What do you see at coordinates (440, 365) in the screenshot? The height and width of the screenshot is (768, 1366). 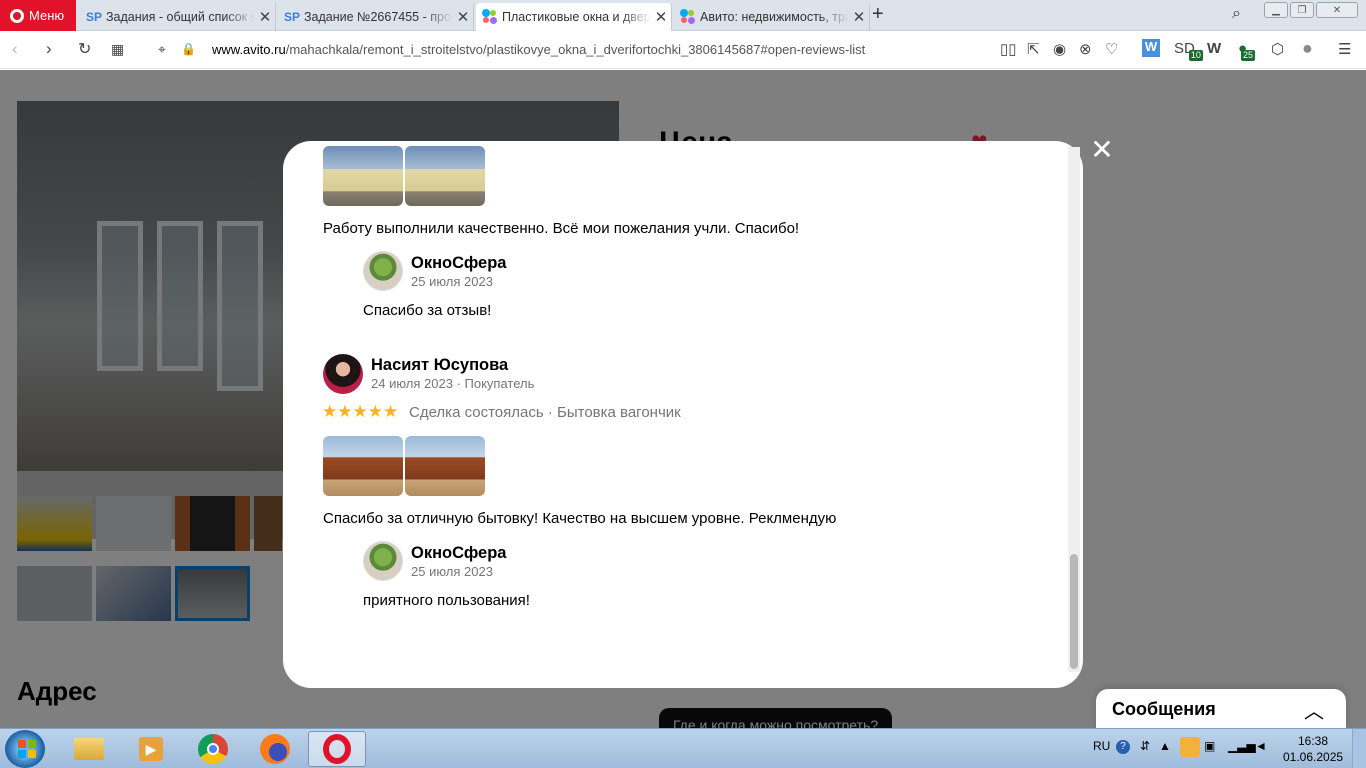 I see `reviewer-name: Насият Юсупова` at bounding box center [440, 365].